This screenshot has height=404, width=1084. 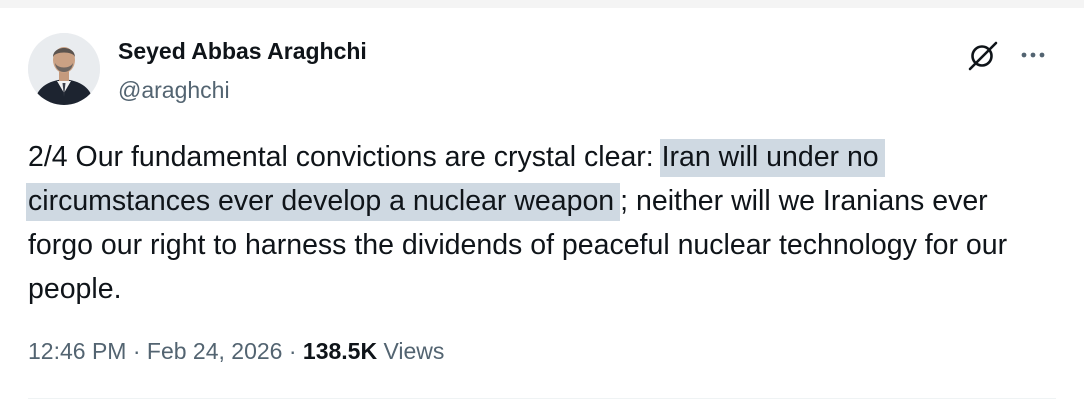 I want to click on grok-icon, so click(x=983, y=55).